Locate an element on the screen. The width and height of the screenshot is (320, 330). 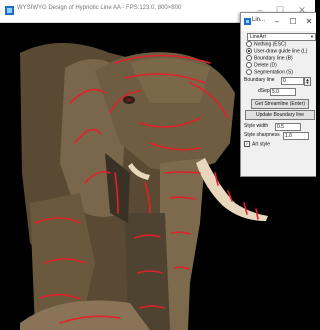
panel-titlebar: Lin... – ☐ ✕ is located at coordinates (278, 22).